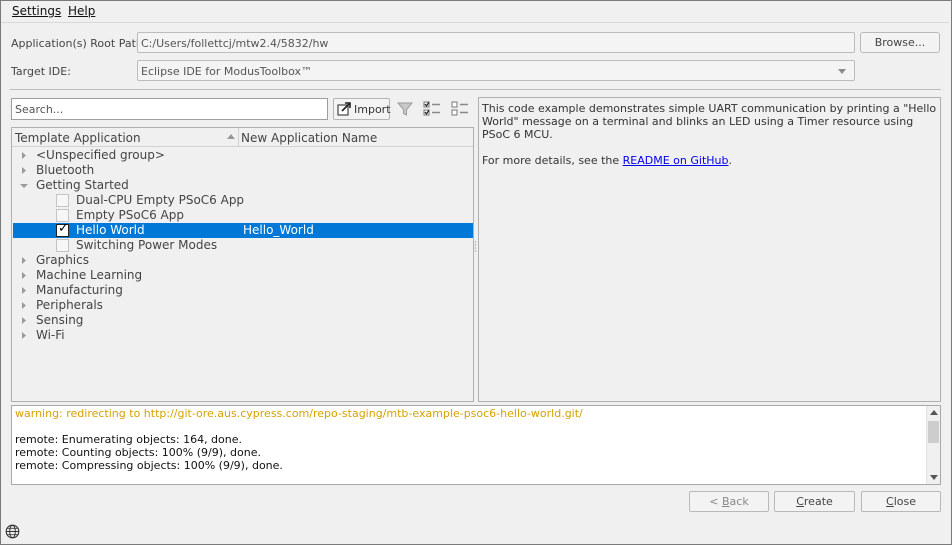  I want to click on tree-group-peripherals: Peripherals, so click(243, 305).